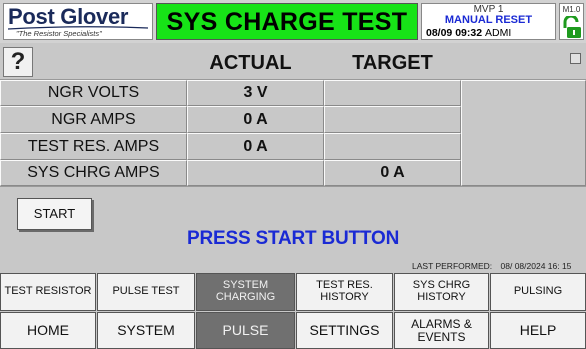 The width and height of the screenshot is (586, 349). I want to click on nav-sys-chrg-history: SYS CHRG HISTORY, so click(441, 292).